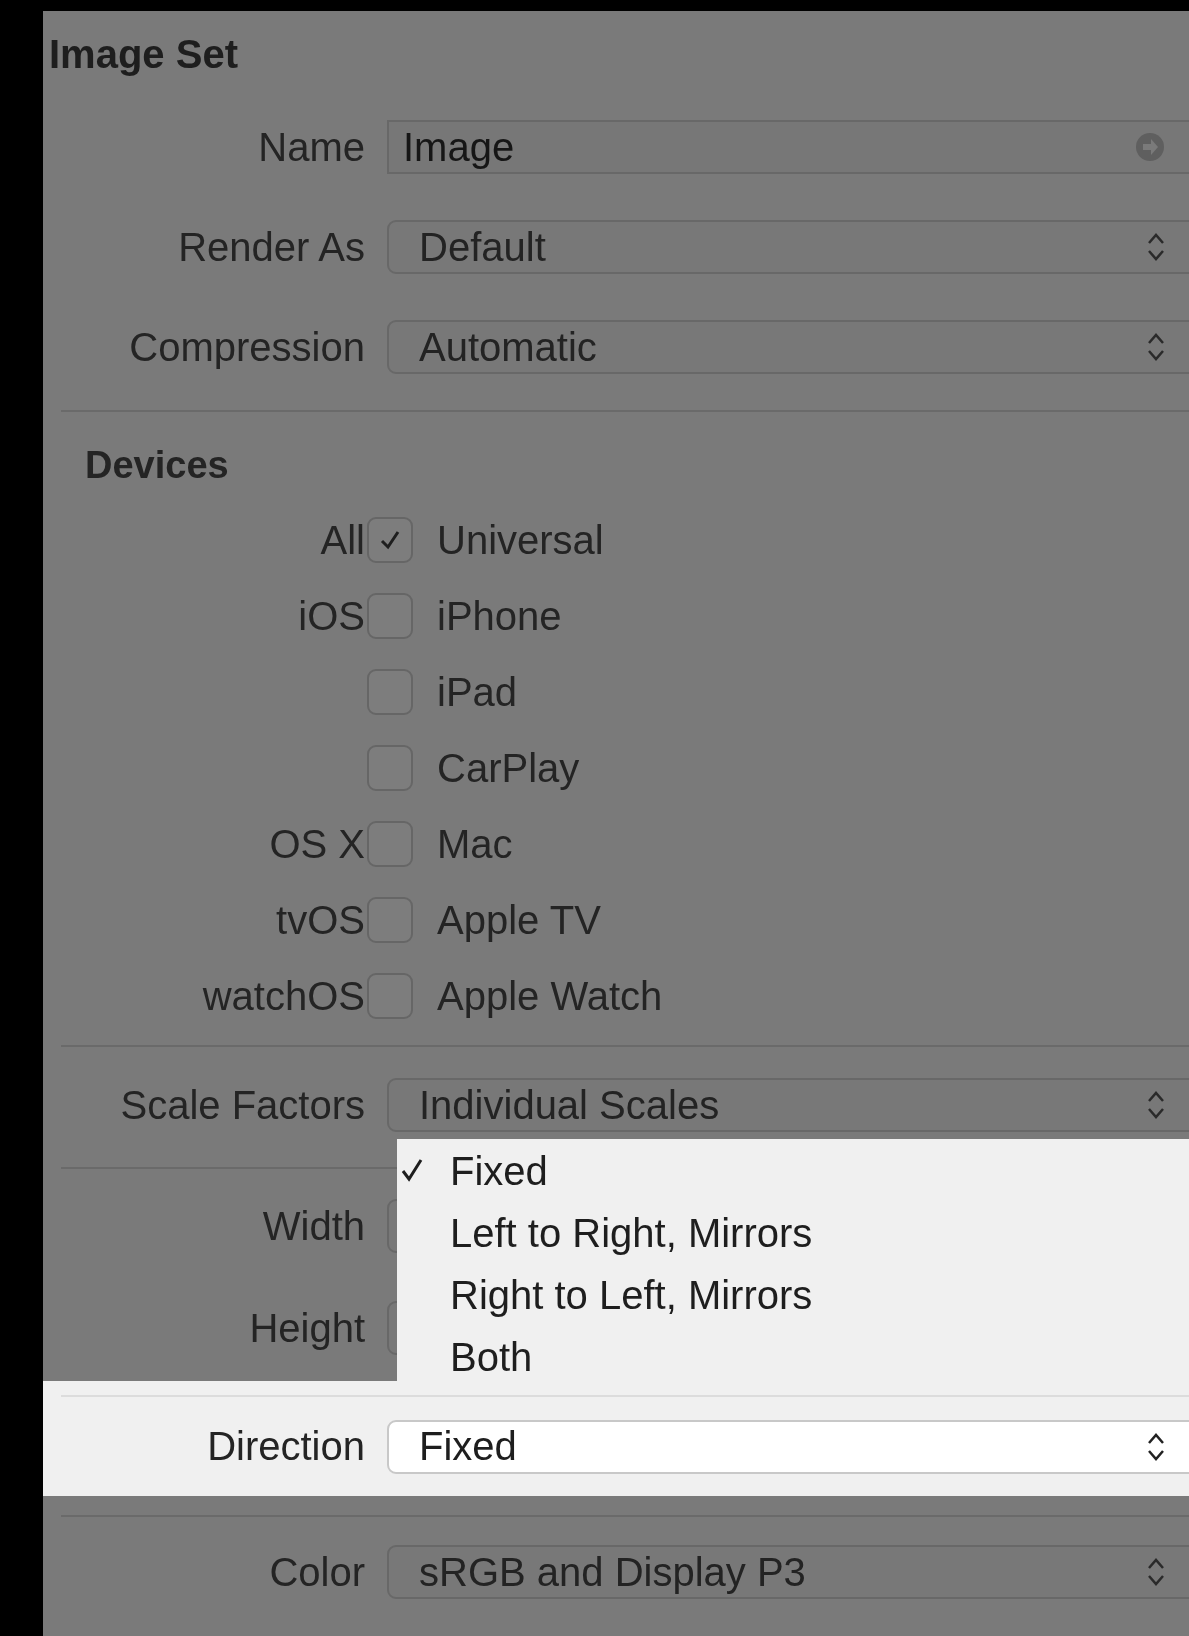  I want to click on menu-item: Both, so click(793, 1357).